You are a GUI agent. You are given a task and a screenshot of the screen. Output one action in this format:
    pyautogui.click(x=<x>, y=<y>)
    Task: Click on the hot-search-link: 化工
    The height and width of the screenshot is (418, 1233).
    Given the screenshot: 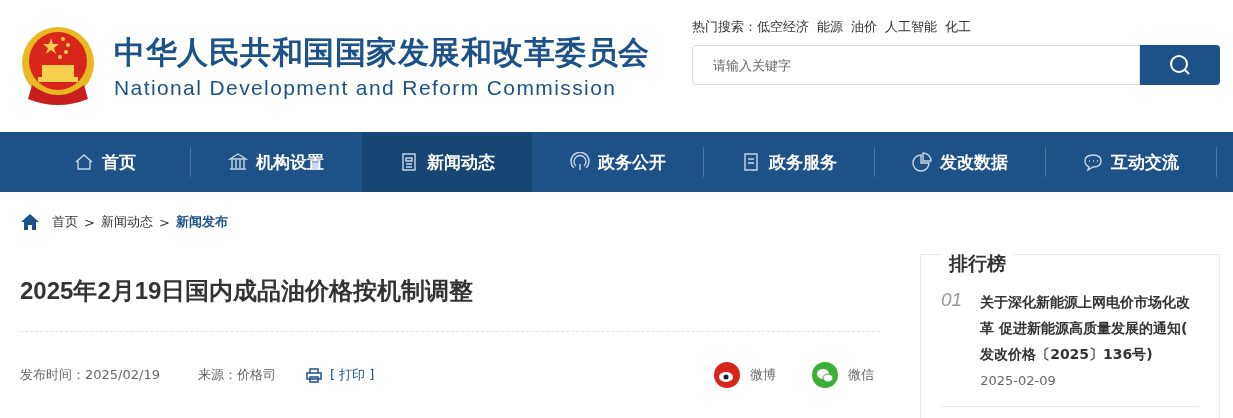 What is the action you would take?
    pyautogui.click(x=958, y=27)
    